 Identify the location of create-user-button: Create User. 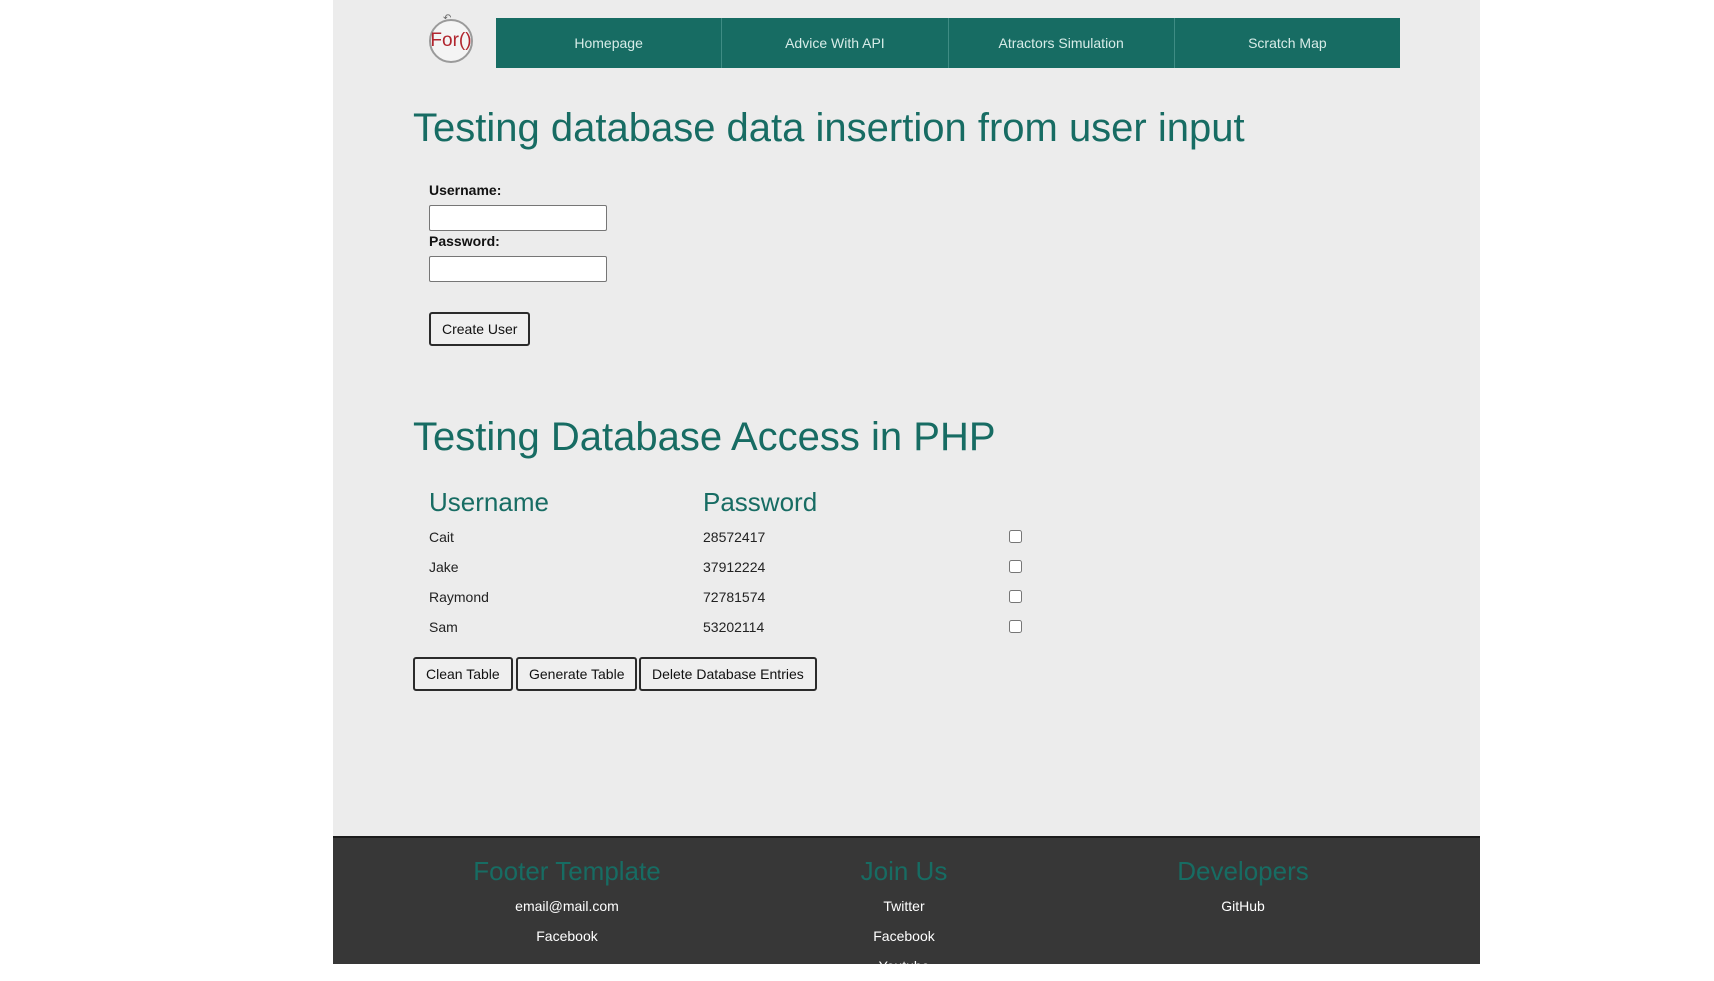
(480, 329).